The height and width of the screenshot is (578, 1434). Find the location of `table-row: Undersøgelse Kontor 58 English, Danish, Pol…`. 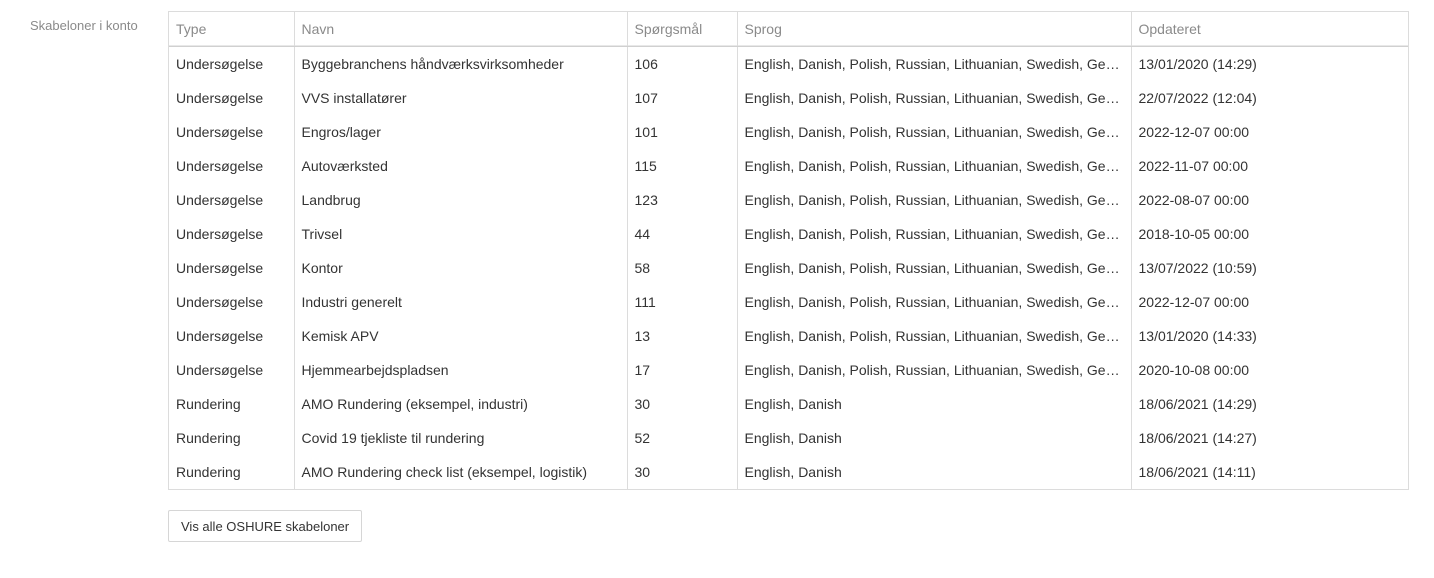

table-row: Undersøgelse Kontor 58 English, Danish, Pol… is located at coordinates (788, 268).